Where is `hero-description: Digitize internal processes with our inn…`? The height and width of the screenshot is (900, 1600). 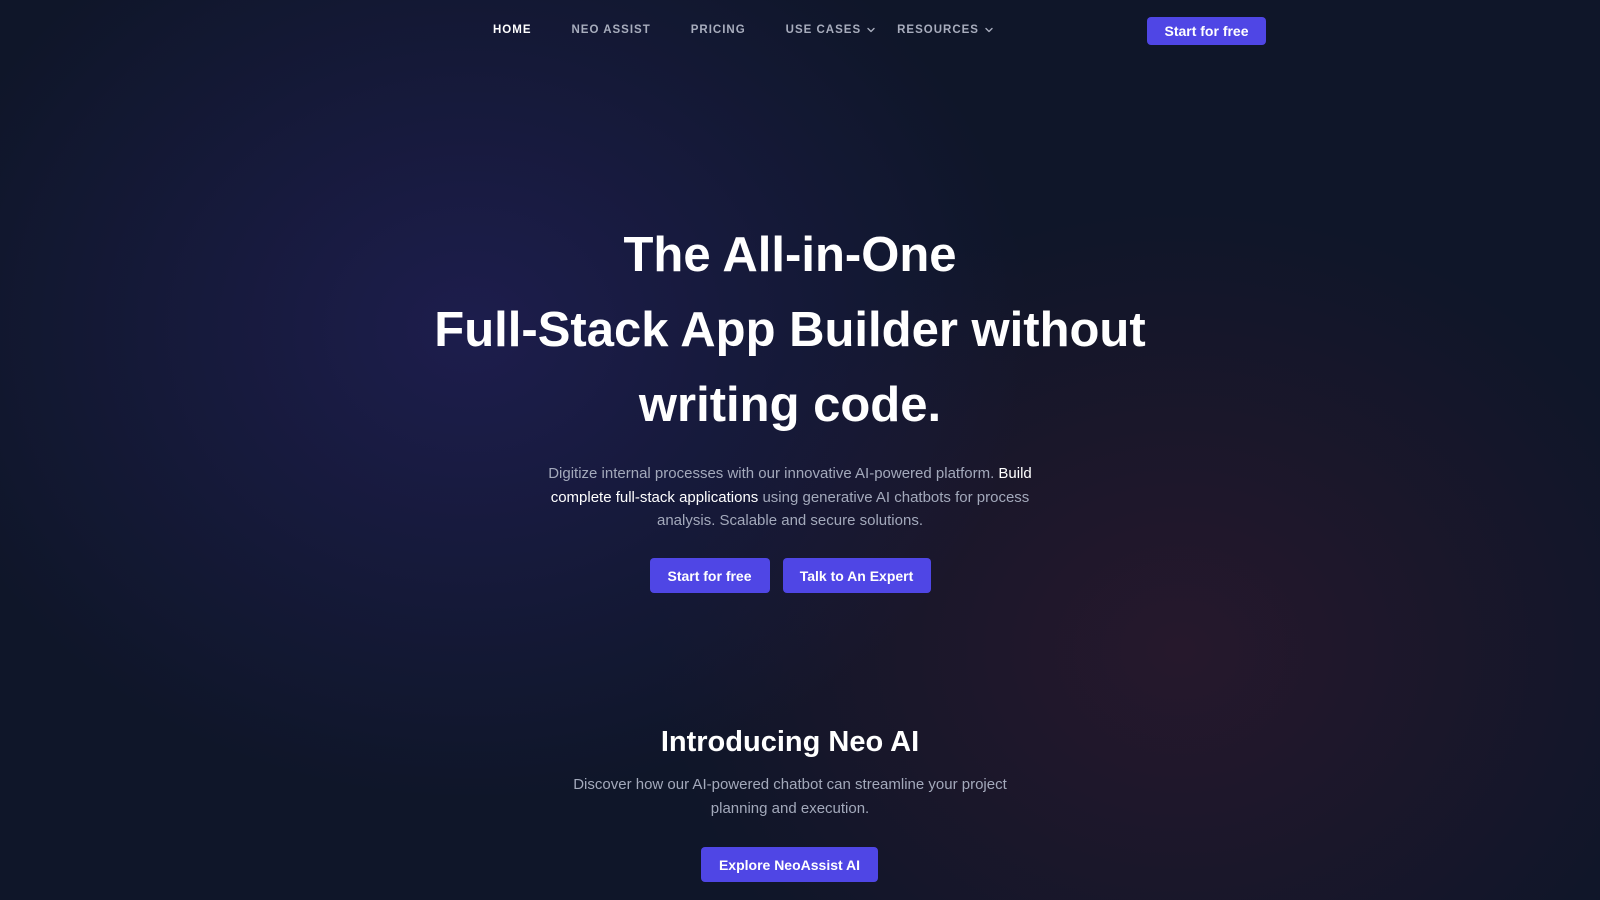
hero-description: Digitize internal processes with our inn… is located at coordinates (790, 497).